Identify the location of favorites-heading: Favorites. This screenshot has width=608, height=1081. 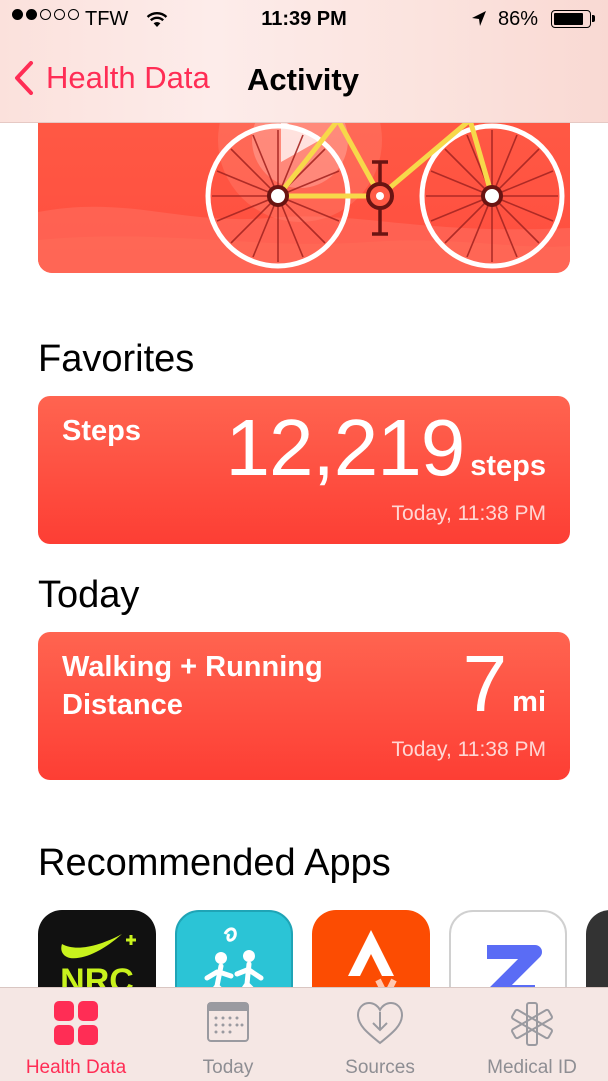
(116, 359).